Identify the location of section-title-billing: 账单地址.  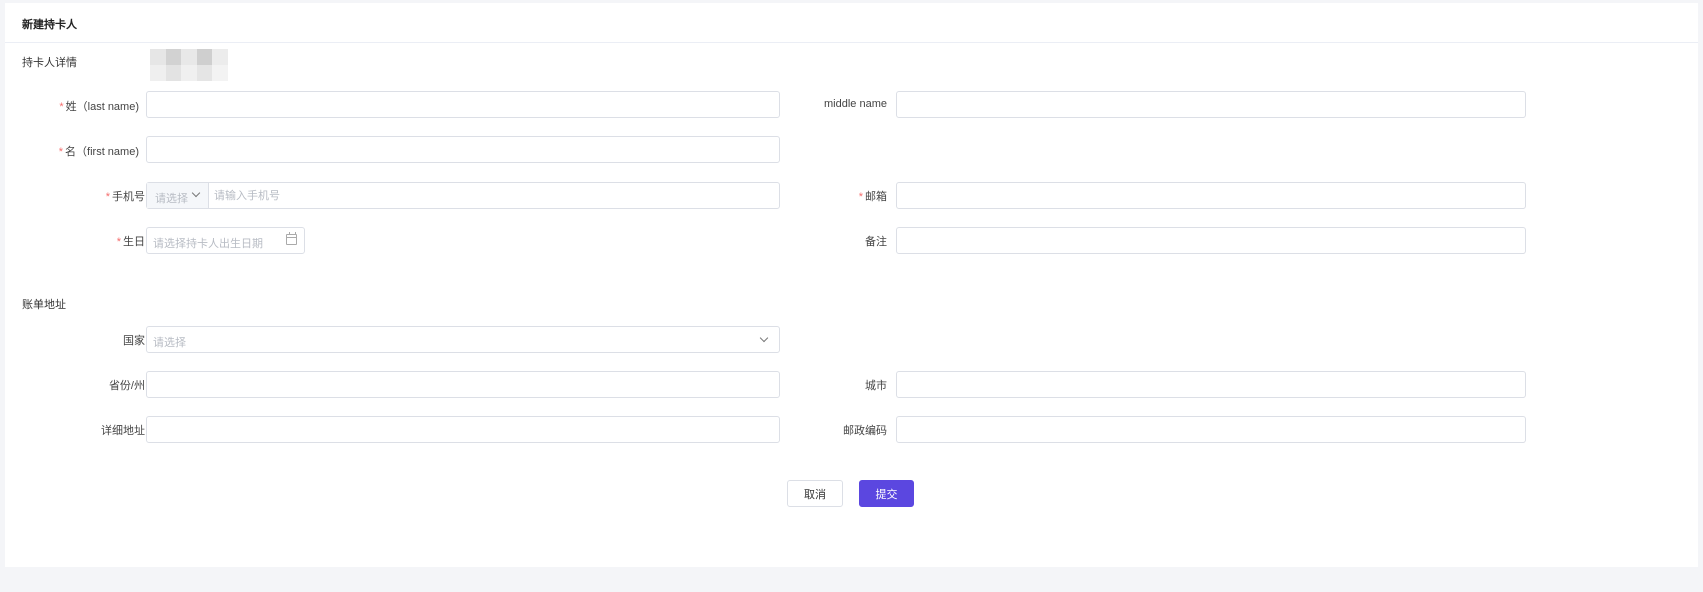
(44, 305).